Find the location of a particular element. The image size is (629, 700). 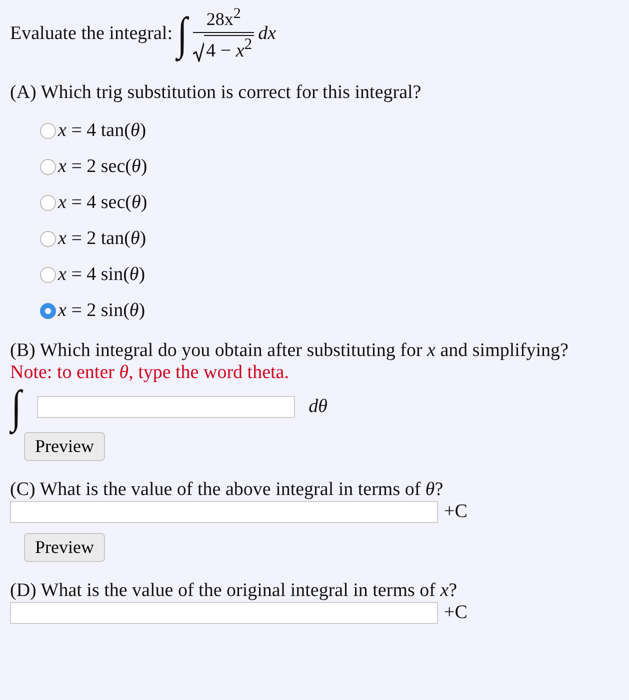

option-label: x = 4 tan(θ) is located at coordinates (102, 131).